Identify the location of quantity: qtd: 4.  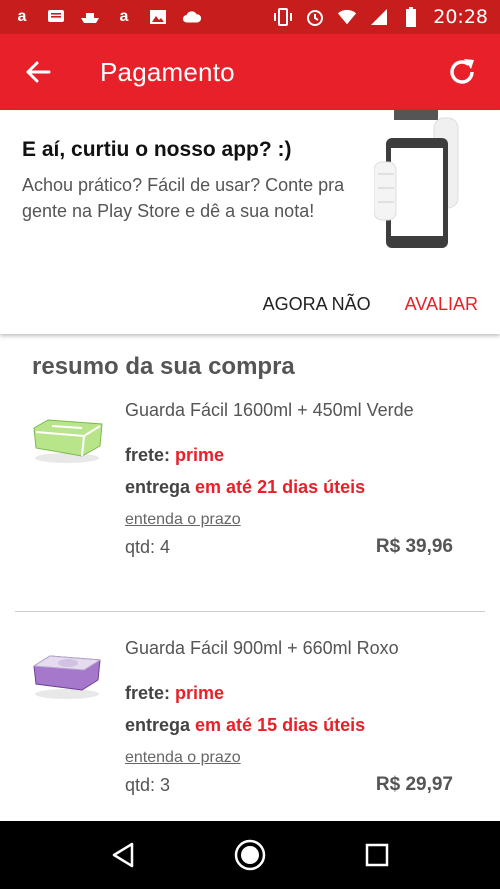
(148, 547).